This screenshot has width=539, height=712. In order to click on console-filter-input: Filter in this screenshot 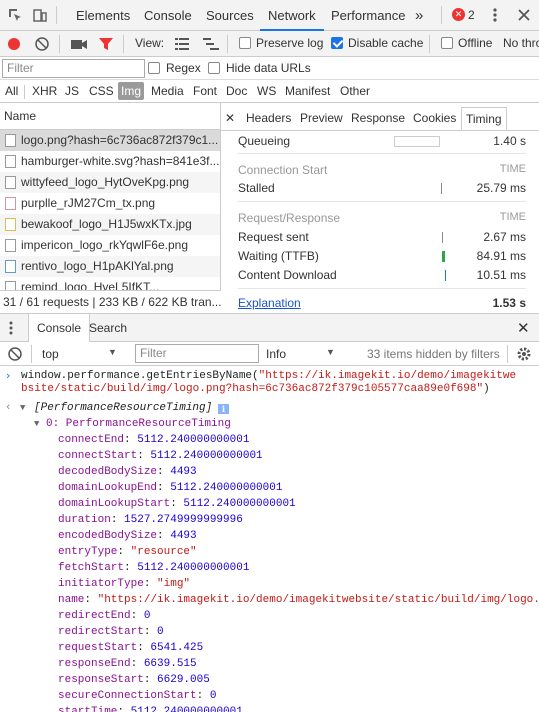, I will do `click(197, 353)`.